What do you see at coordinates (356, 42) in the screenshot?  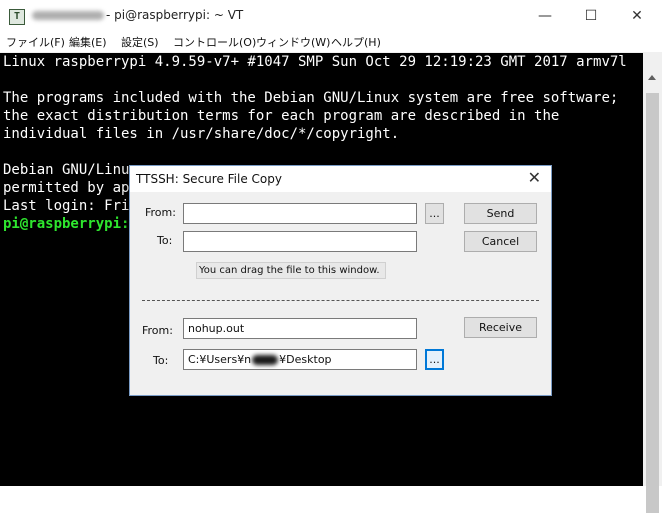 I see `menu-help: ヘルプ(H)` at bounding box center [356, 42].